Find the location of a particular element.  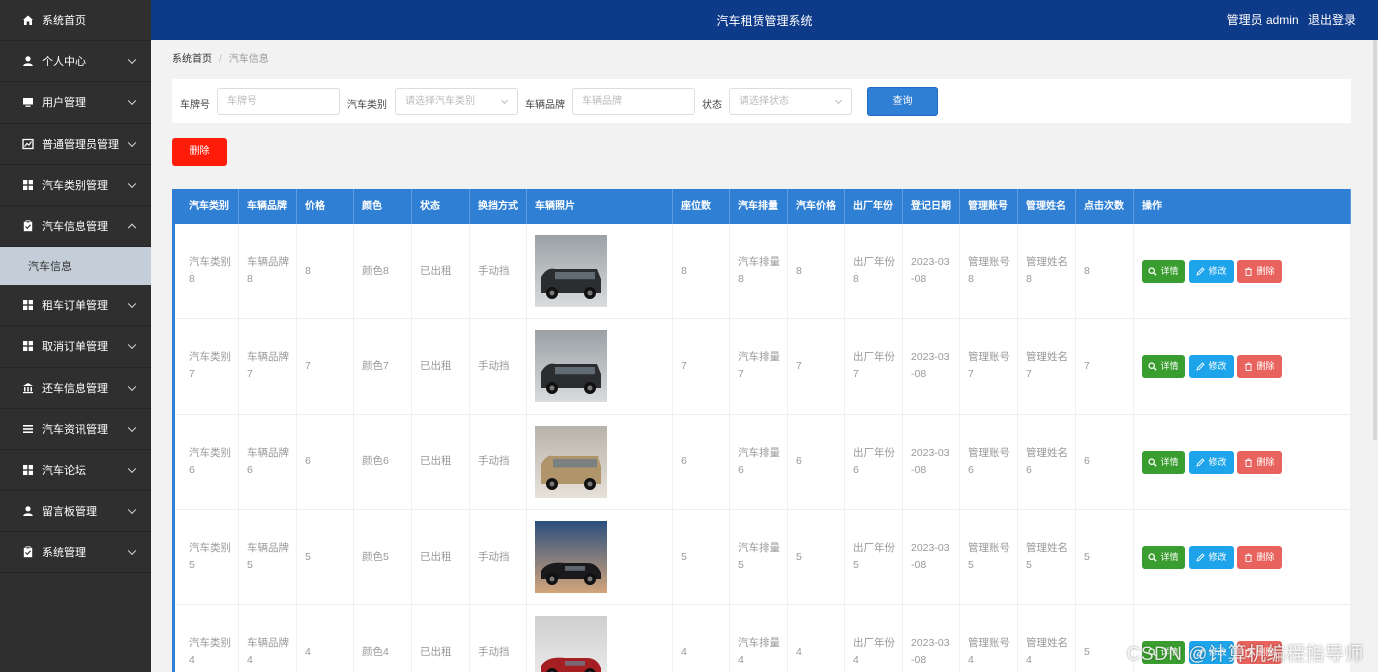

sidebar-item-label: 汽车类别管理 is located at coordinates (75, 185).